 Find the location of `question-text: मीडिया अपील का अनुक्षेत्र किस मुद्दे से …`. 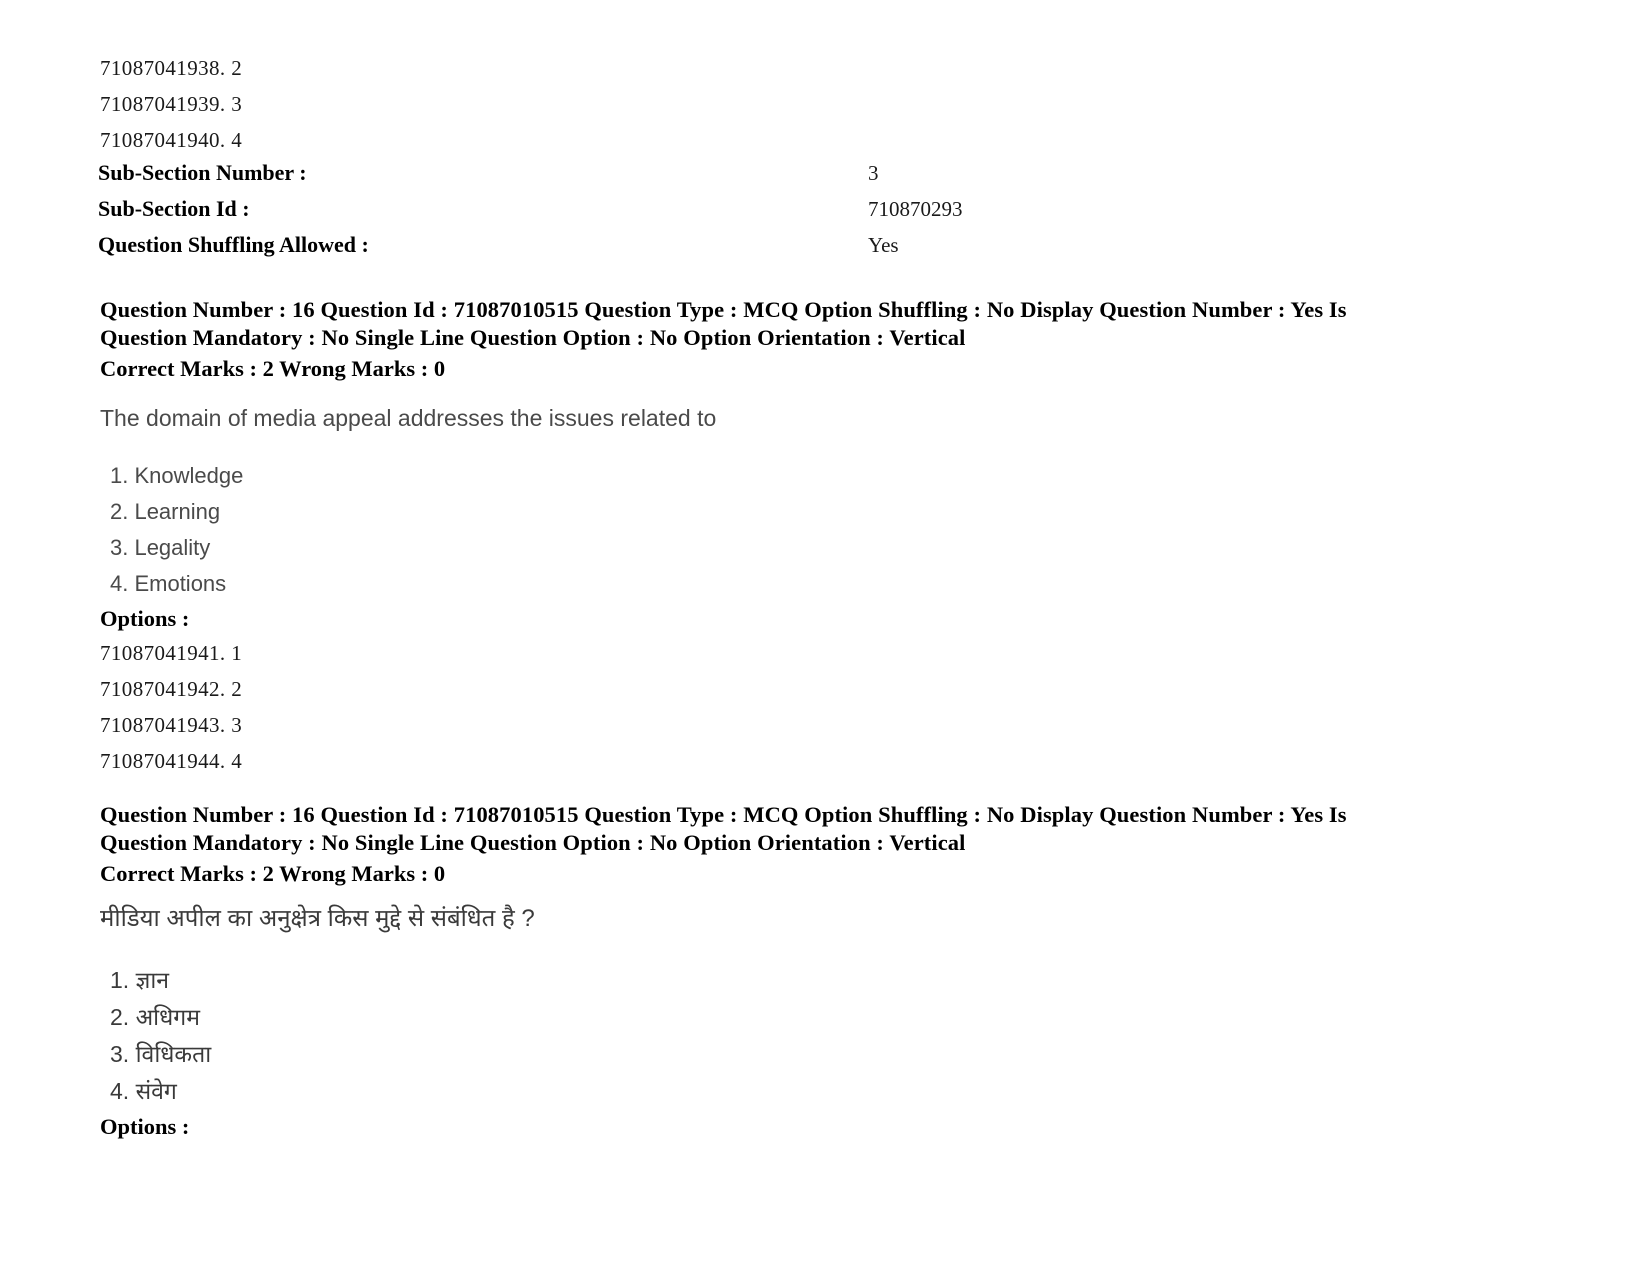

question-text: मीडिया अपील का अनुक्षेत्र किस मुद्दे से … is located at coordinates (317, 918).